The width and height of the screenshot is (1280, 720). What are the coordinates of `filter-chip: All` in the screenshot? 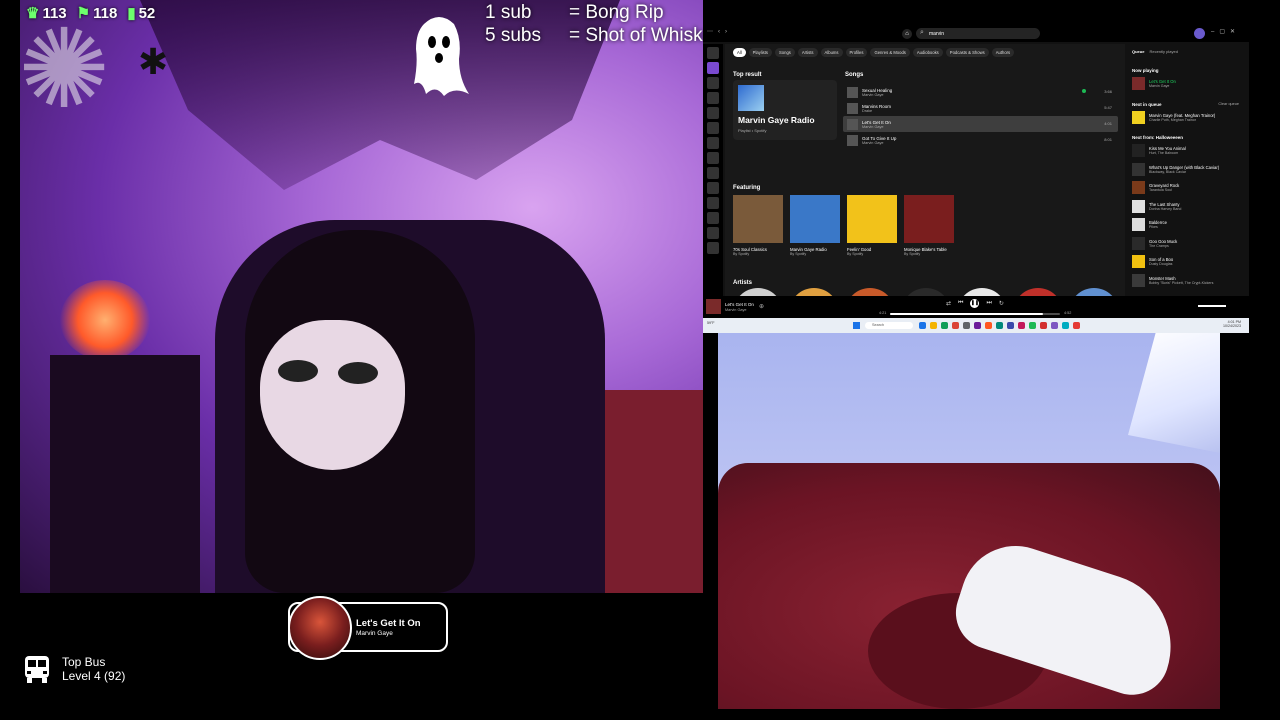 It's located at (739, 52).